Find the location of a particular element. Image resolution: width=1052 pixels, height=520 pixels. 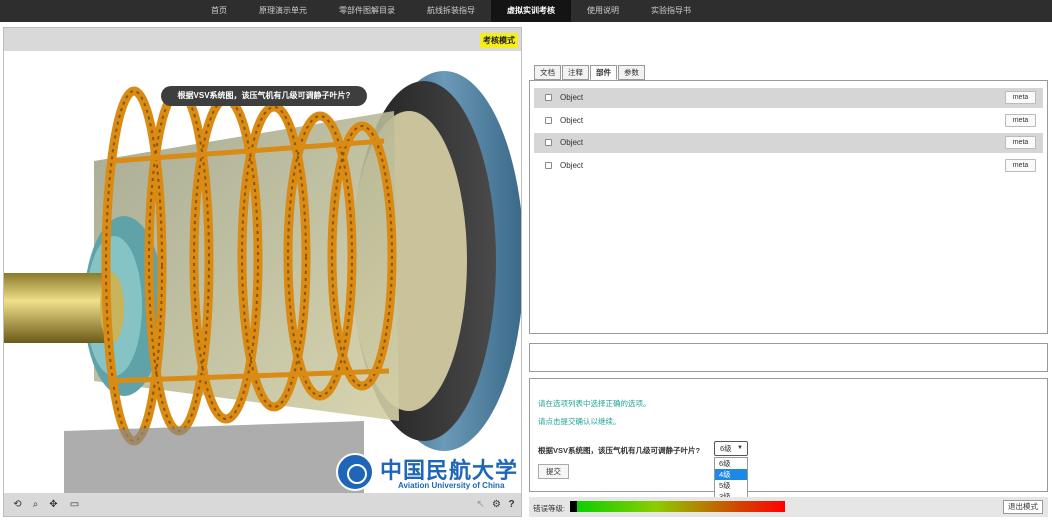

error-level-meter is located at coordinates (677, 506).